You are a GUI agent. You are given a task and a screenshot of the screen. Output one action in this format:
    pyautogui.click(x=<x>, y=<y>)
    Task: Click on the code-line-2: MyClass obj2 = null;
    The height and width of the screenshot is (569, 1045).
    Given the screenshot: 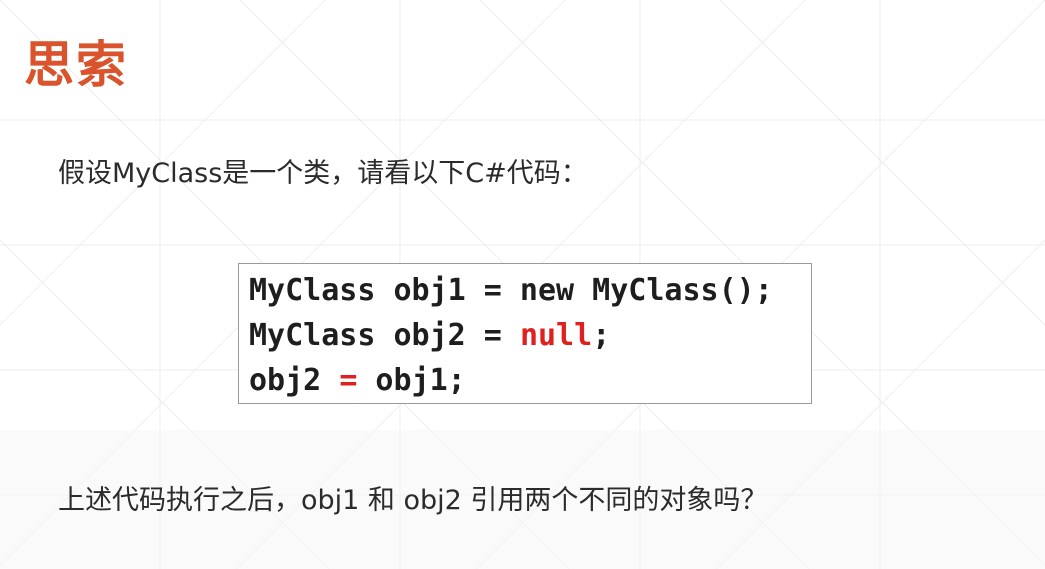 What is the action you would take?
    pyautogui.click(x=530, y=335)
    